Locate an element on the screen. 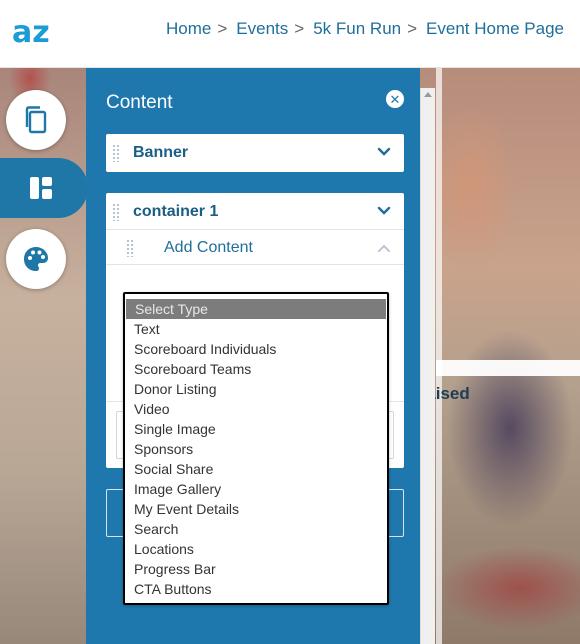 This screenshot has width=580, height=644. scroll-up-icon is located at coordinates (428, 94).